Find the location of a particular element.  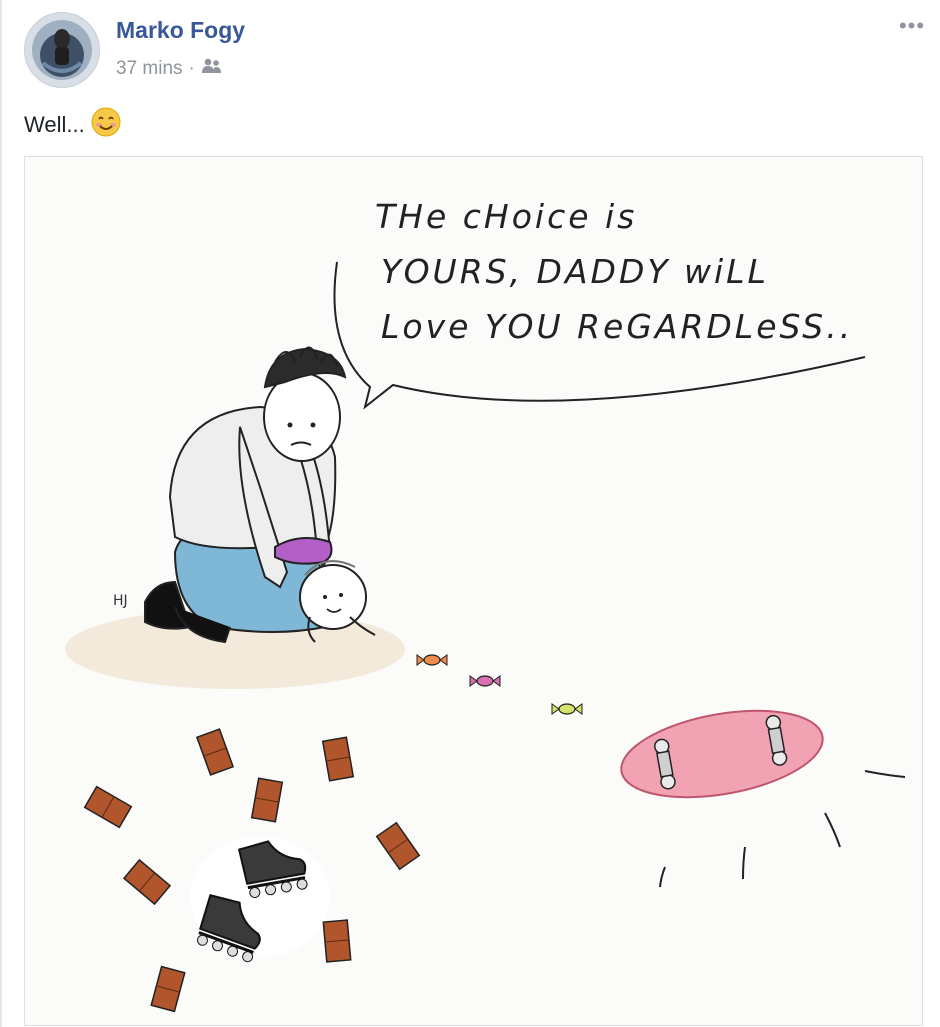

friends-icon is located at coordinates (212, 69).